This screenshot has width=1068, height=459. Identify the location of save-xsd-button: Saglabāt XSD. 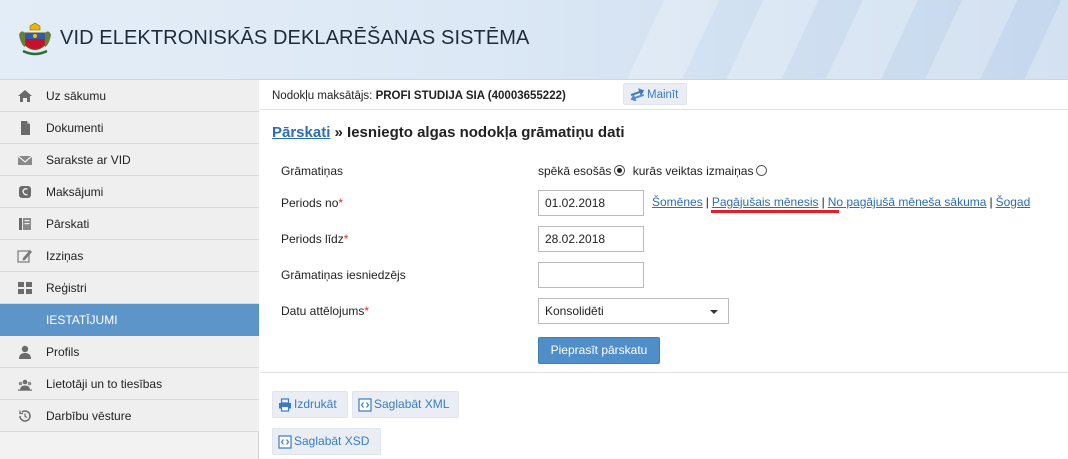
(326, 441).